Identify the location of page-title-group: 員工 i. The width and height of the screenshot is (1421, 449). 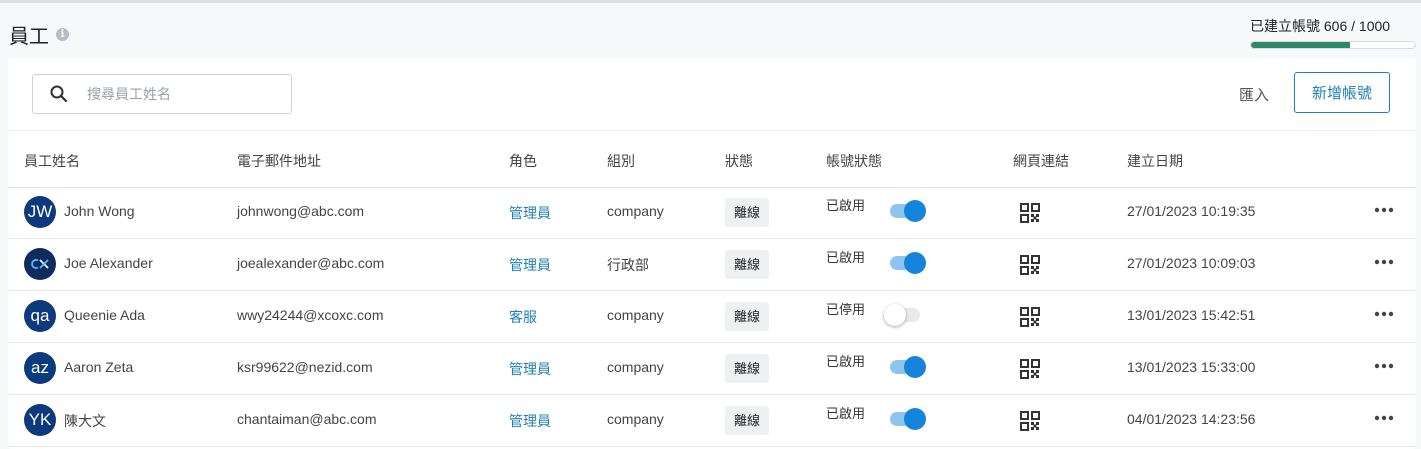
(39, 34).